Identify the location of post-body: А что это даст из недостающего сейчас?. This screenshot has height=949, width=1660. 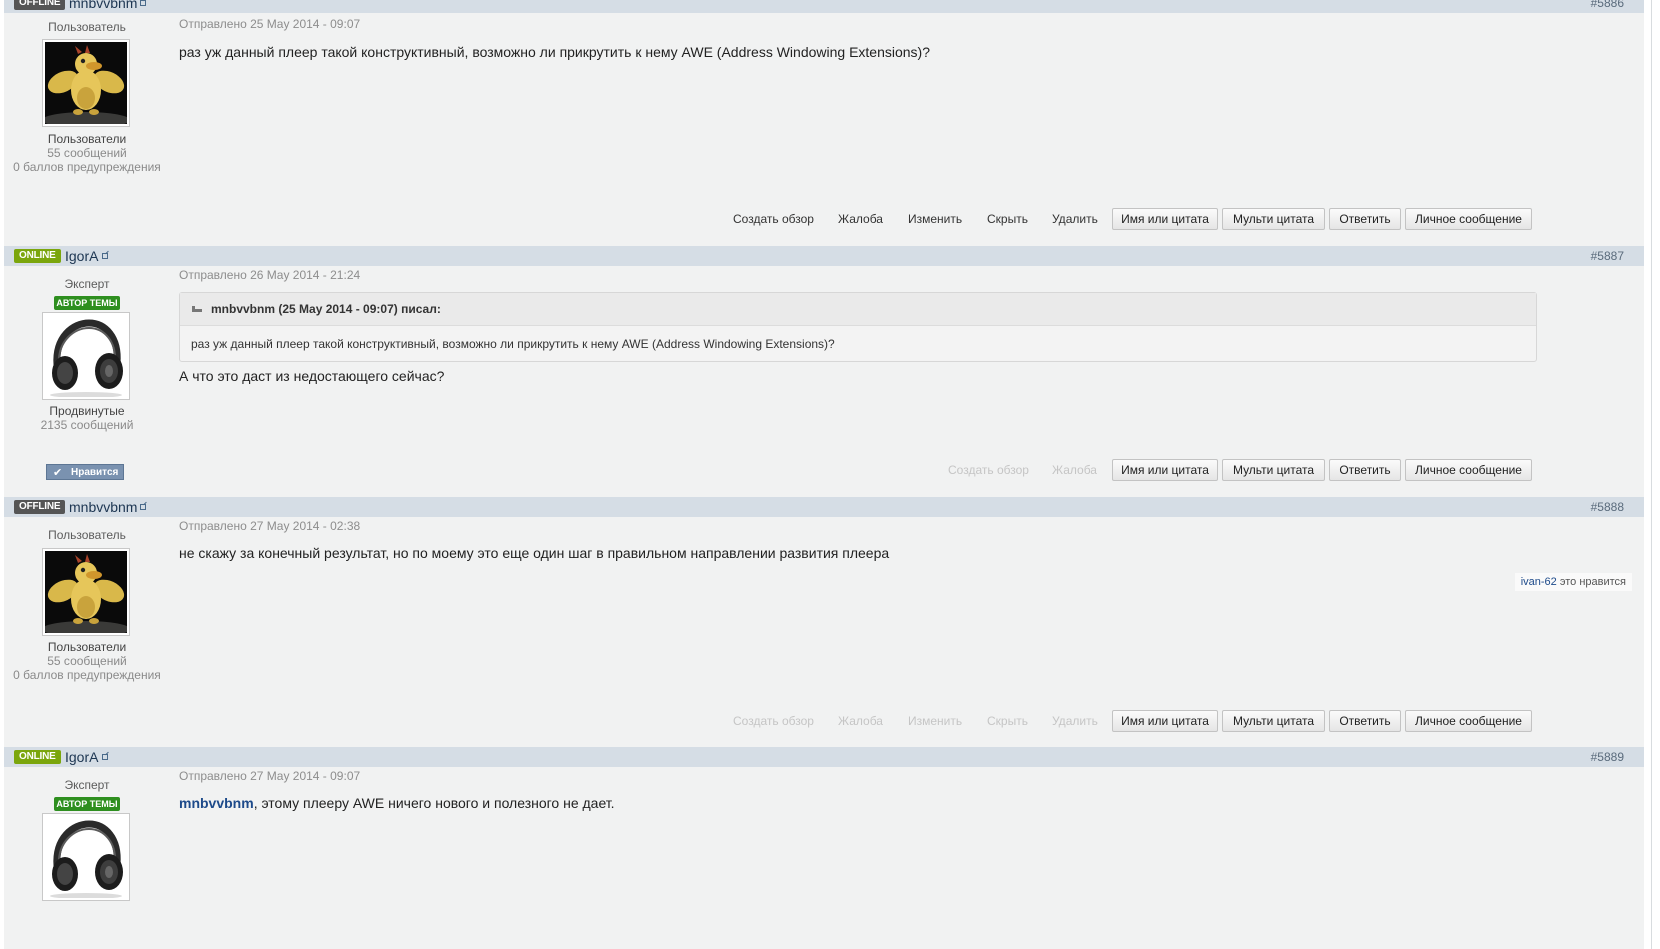
(312, 376).